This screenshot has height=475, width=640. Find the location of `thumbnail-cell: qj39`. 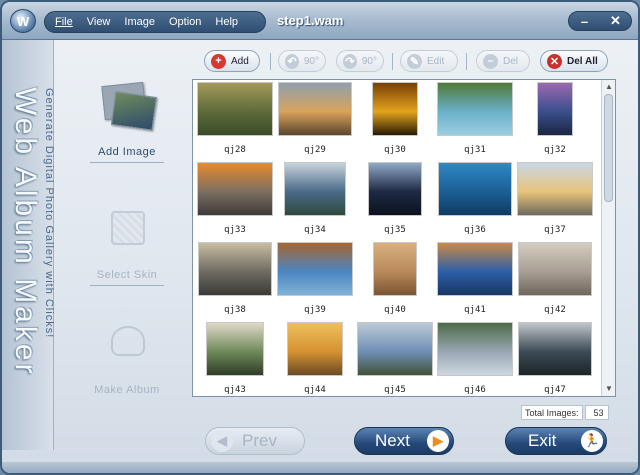

thumbnail-cell: qj39 is located at coordinates (315, 279).